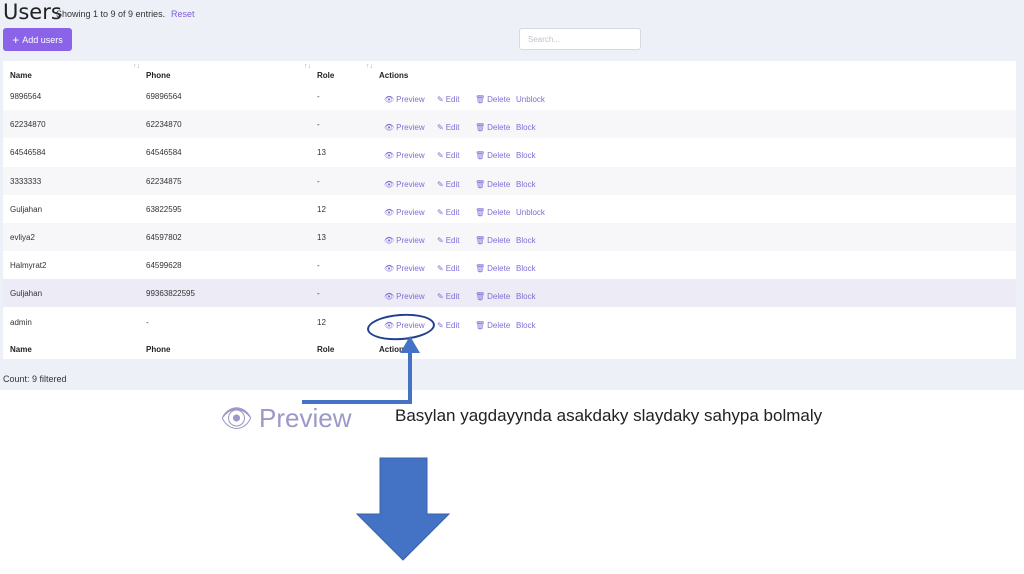 This screenshot has width=1024, height=574. What do you see at coordinates (22, 237) in the screenshot?
I see `cell-name: evliya2` at bounding box center [22, 237].